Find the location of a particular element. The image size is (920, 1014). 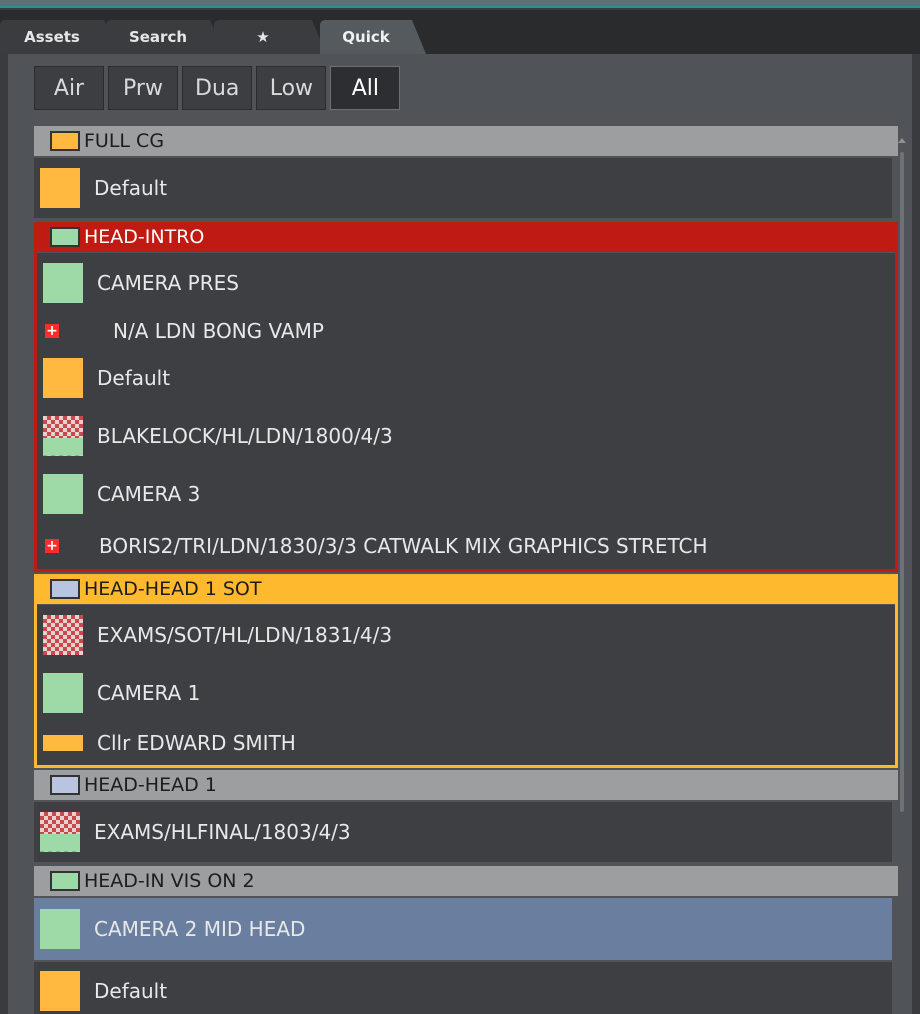

list-item: Cllr EDWARD SMITH is located at coordinates (466, 743).